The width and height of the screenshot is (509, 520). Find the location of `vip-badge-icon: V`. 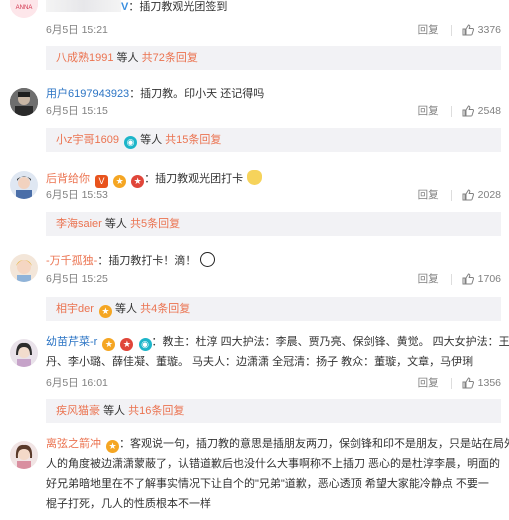

vip-badge-icon: V is located at coordinates (102, 181).